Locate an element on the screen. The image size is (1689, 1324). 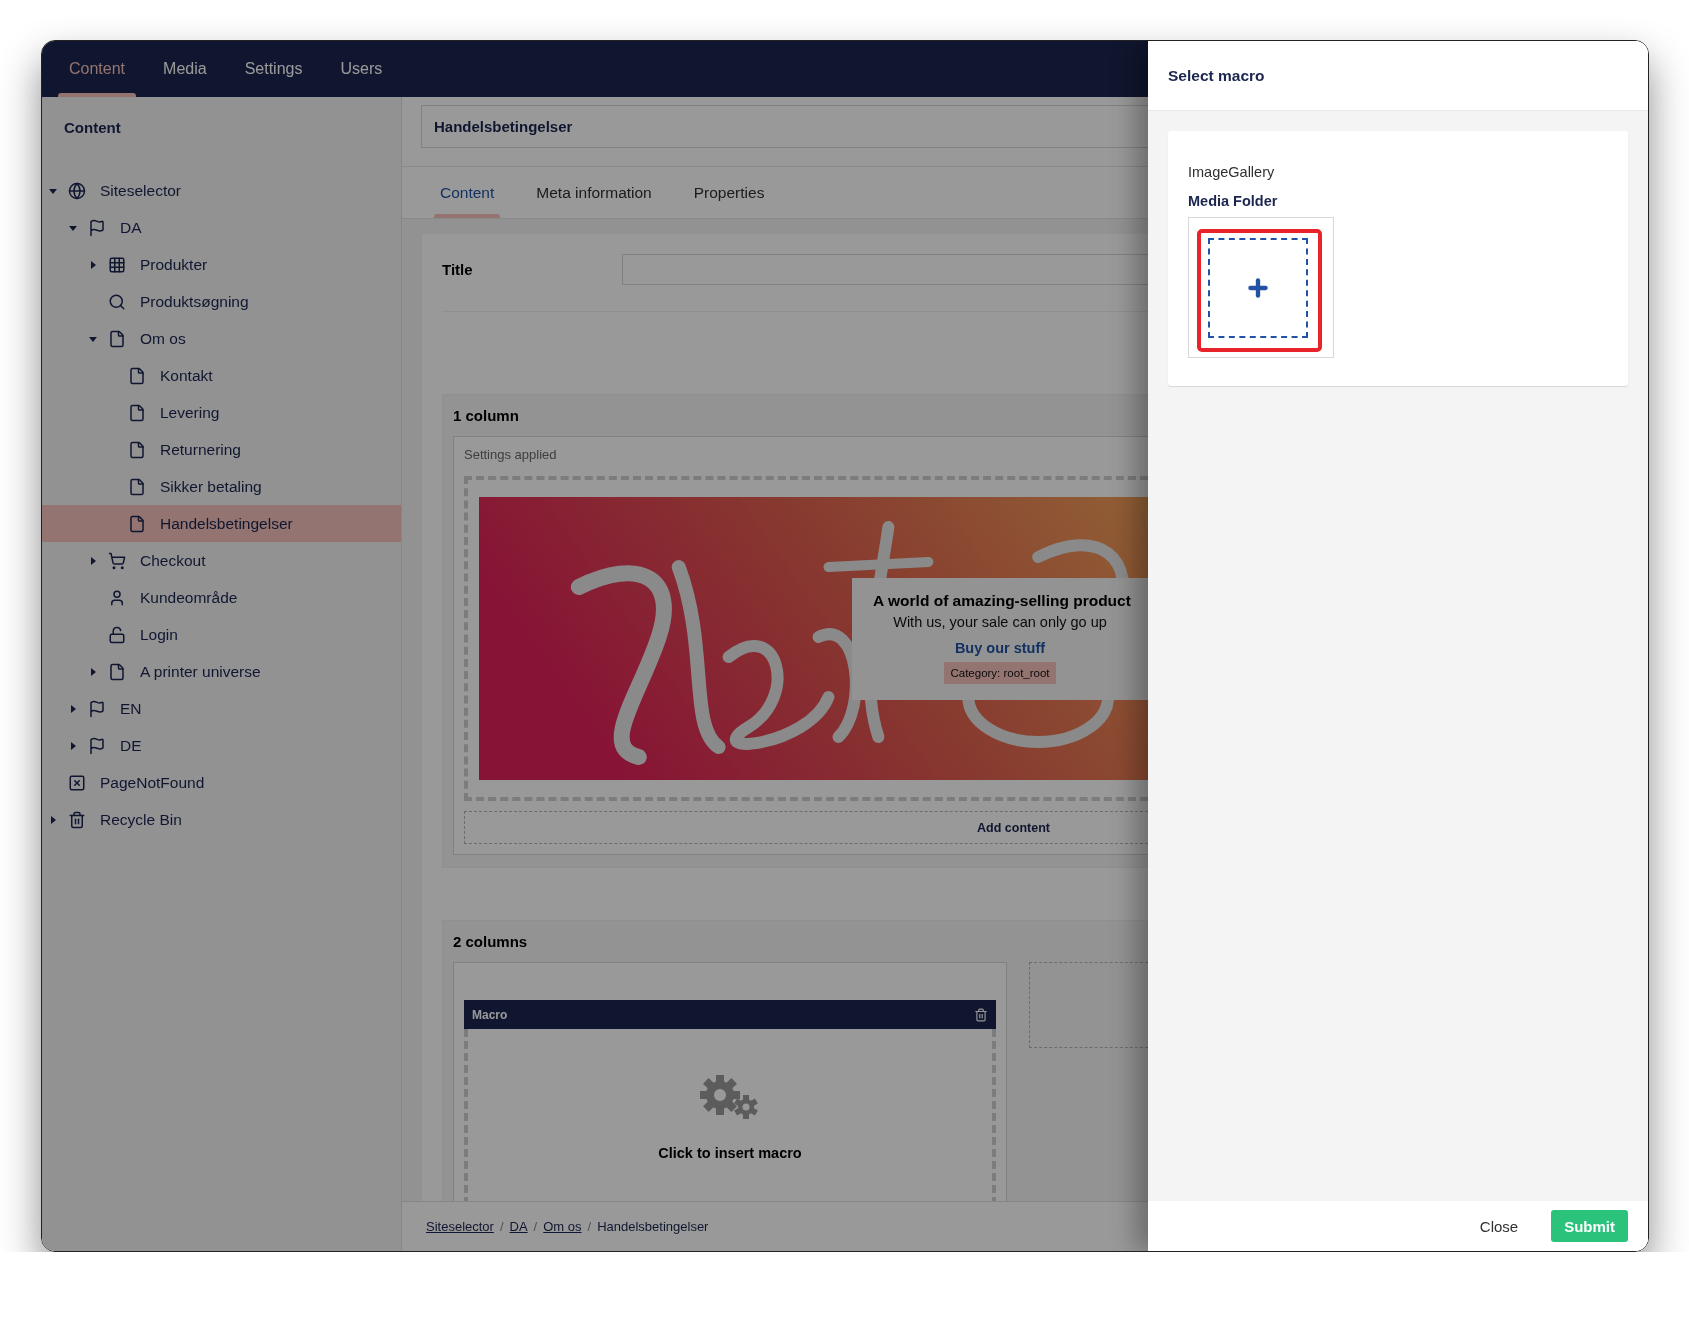
tree-item: Levering is located at coordinates (221, 412).